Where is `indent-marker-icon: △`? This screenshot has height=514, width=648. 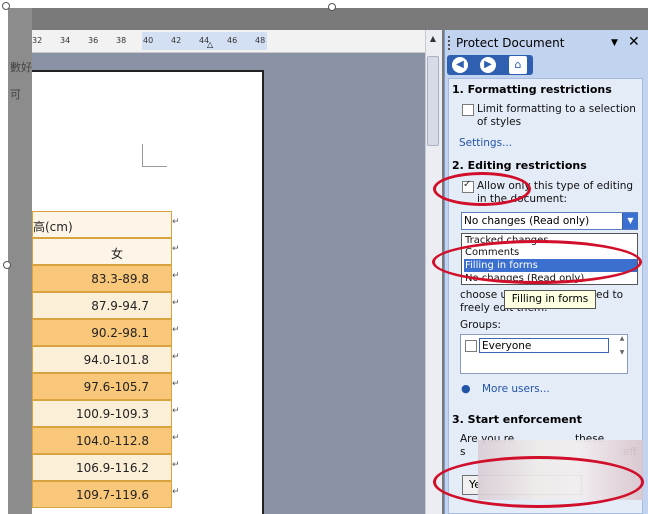
indent-marker-icon: △ is located at coordinates (210, 44).